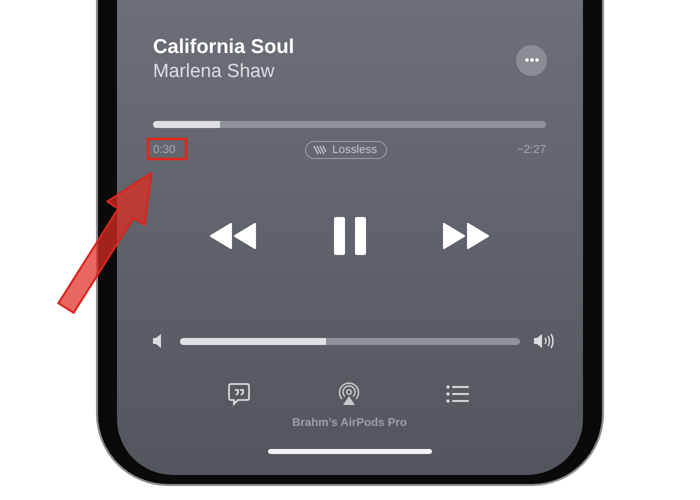 This screenshot has height=500, width=700. What do you see at coordinates (348, 394) in the screenshot?
I see `airplay-button` at bounding box center [348, 394].